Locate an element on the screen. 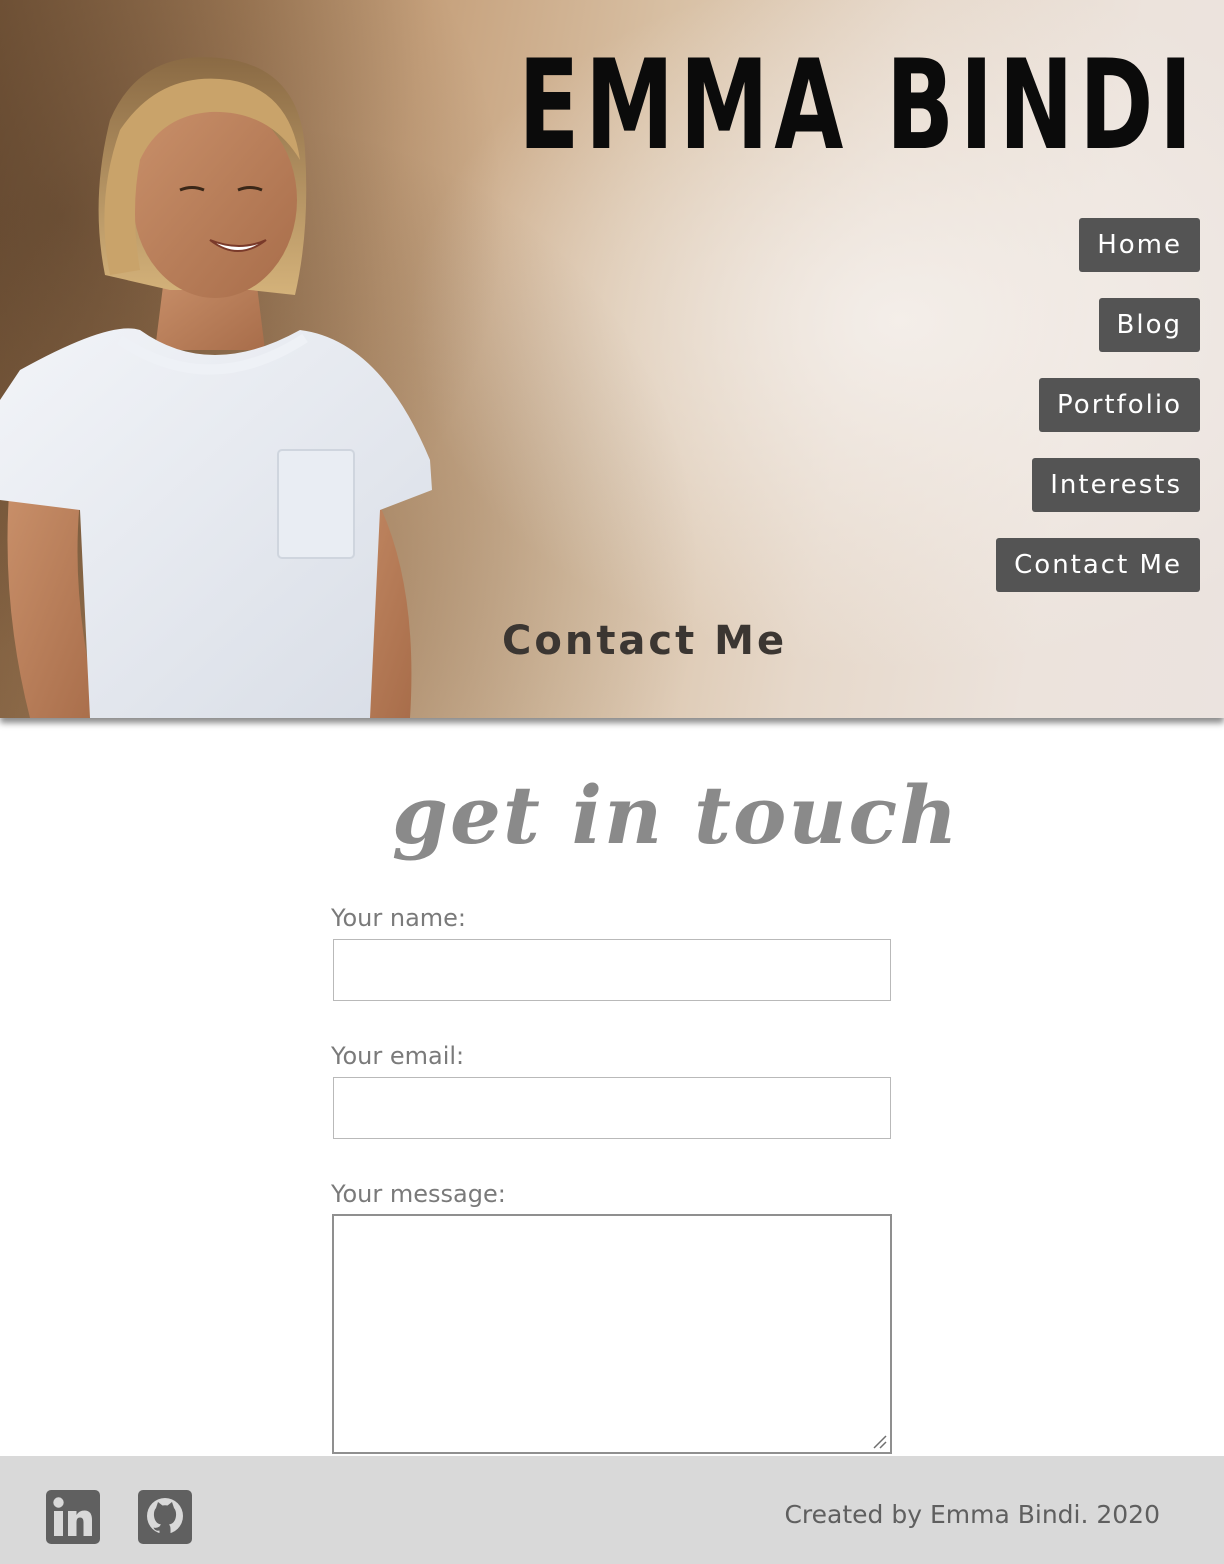 This screenshot has height=1564, width=1224. name-label: Your name: is located at coordinates (399, 918).